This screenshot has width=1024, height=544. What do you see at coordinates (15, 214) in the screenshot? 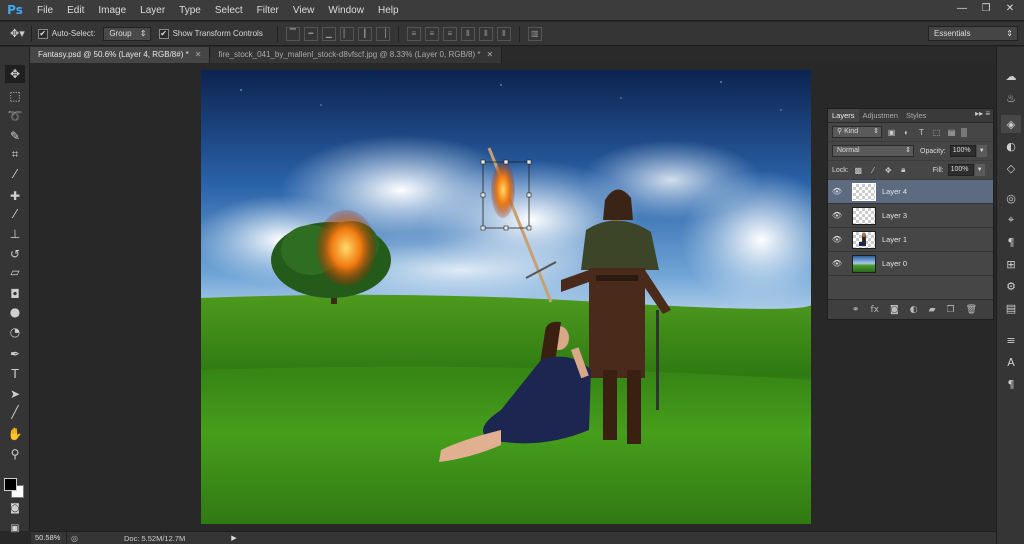
I see `brush-tool: ⁄` at bounding box center [15, 214].